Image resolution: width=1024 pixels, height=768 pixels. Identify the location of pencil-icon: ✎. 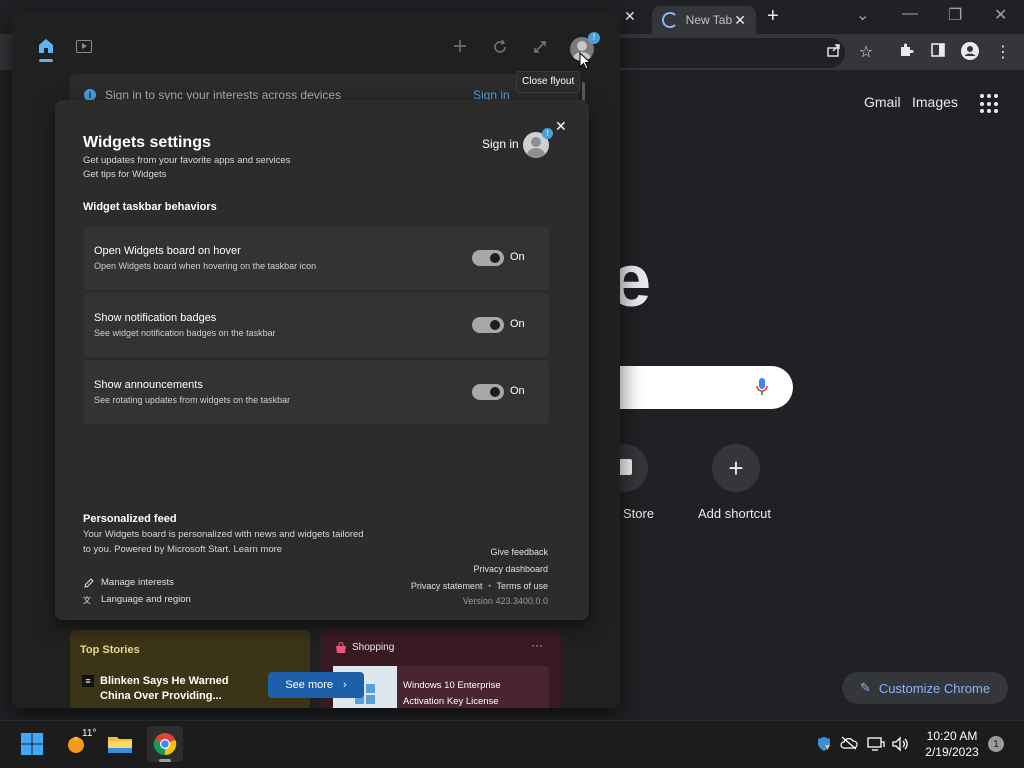
(865, 687).